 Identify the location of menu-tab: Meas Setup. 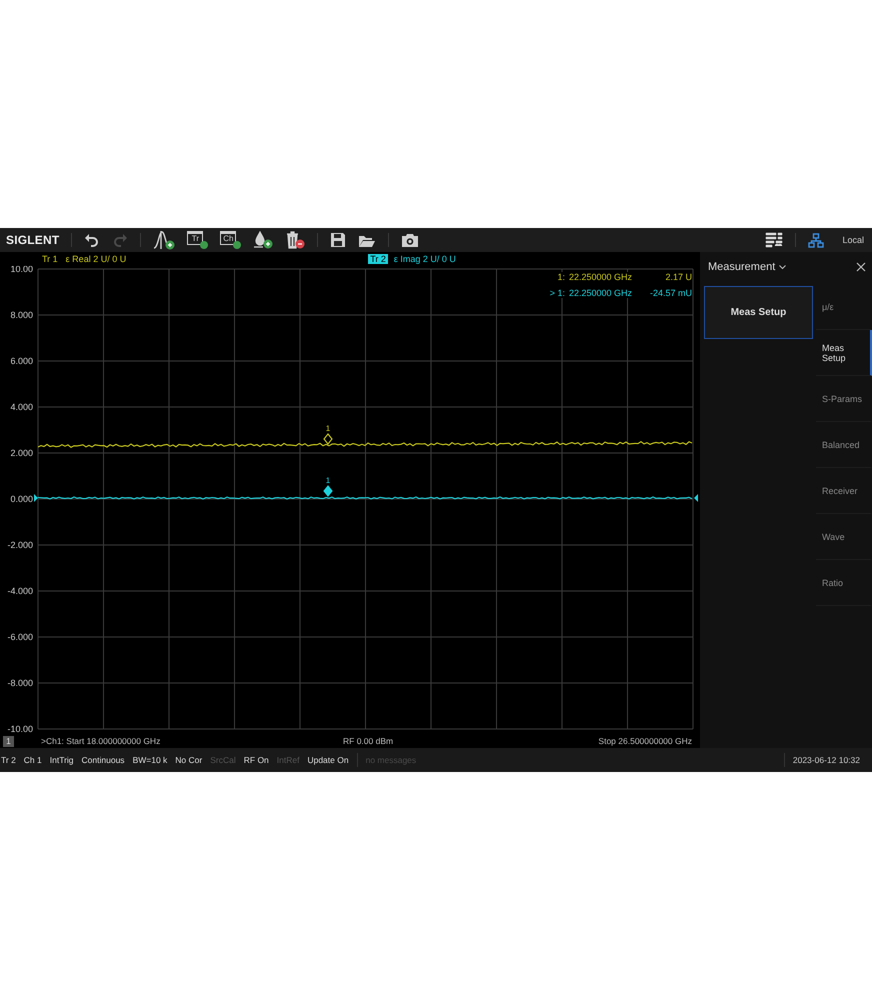
(844, 353).